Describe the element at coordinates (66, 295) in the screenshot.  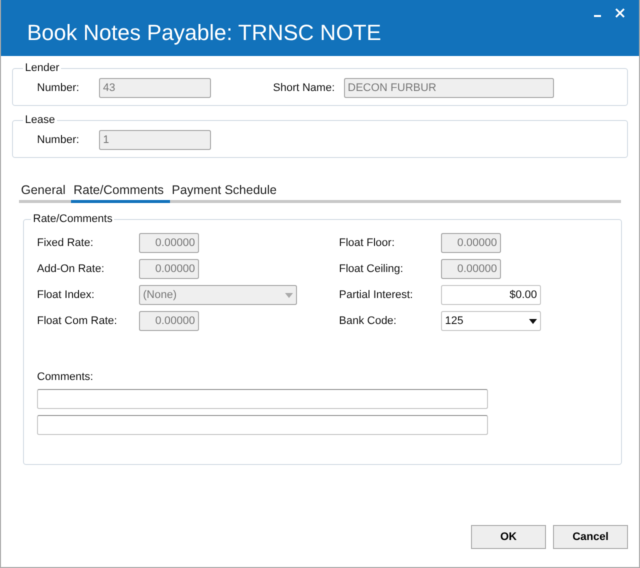
I see `field-label: Float Index:` at that location.